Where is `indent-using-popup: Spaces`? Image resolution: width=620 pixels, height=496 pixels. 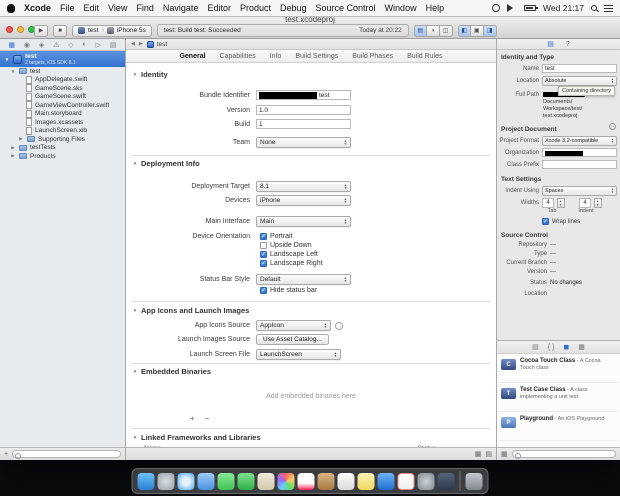
indent-using-popup: Spaces is located at coordinates (579, 191).